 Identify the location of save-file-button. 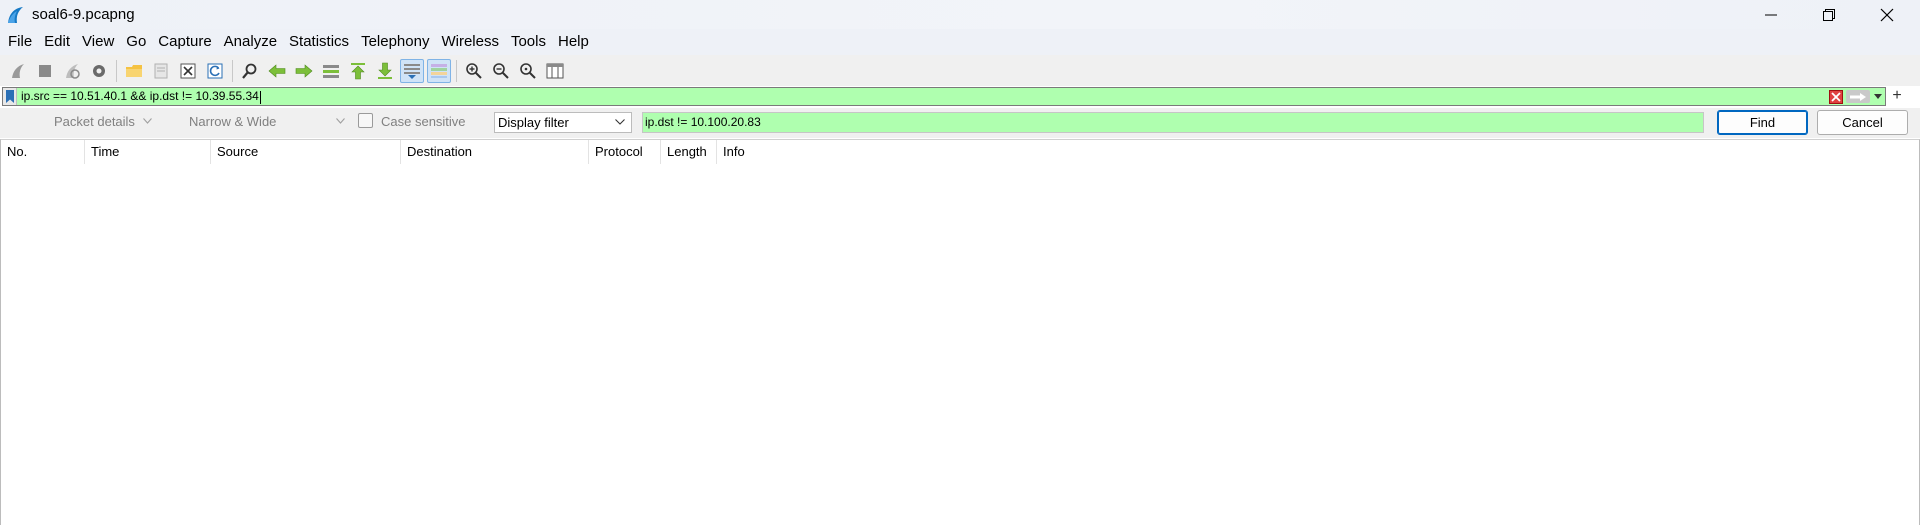
(161, 71).